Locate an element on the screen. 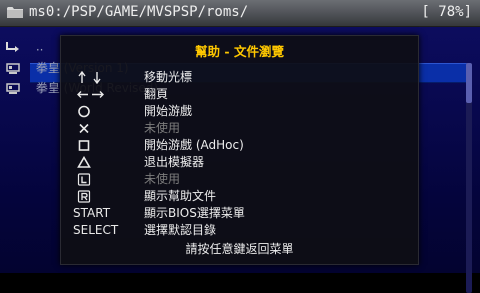  l-button-icon is located at coordinates (84, 179).